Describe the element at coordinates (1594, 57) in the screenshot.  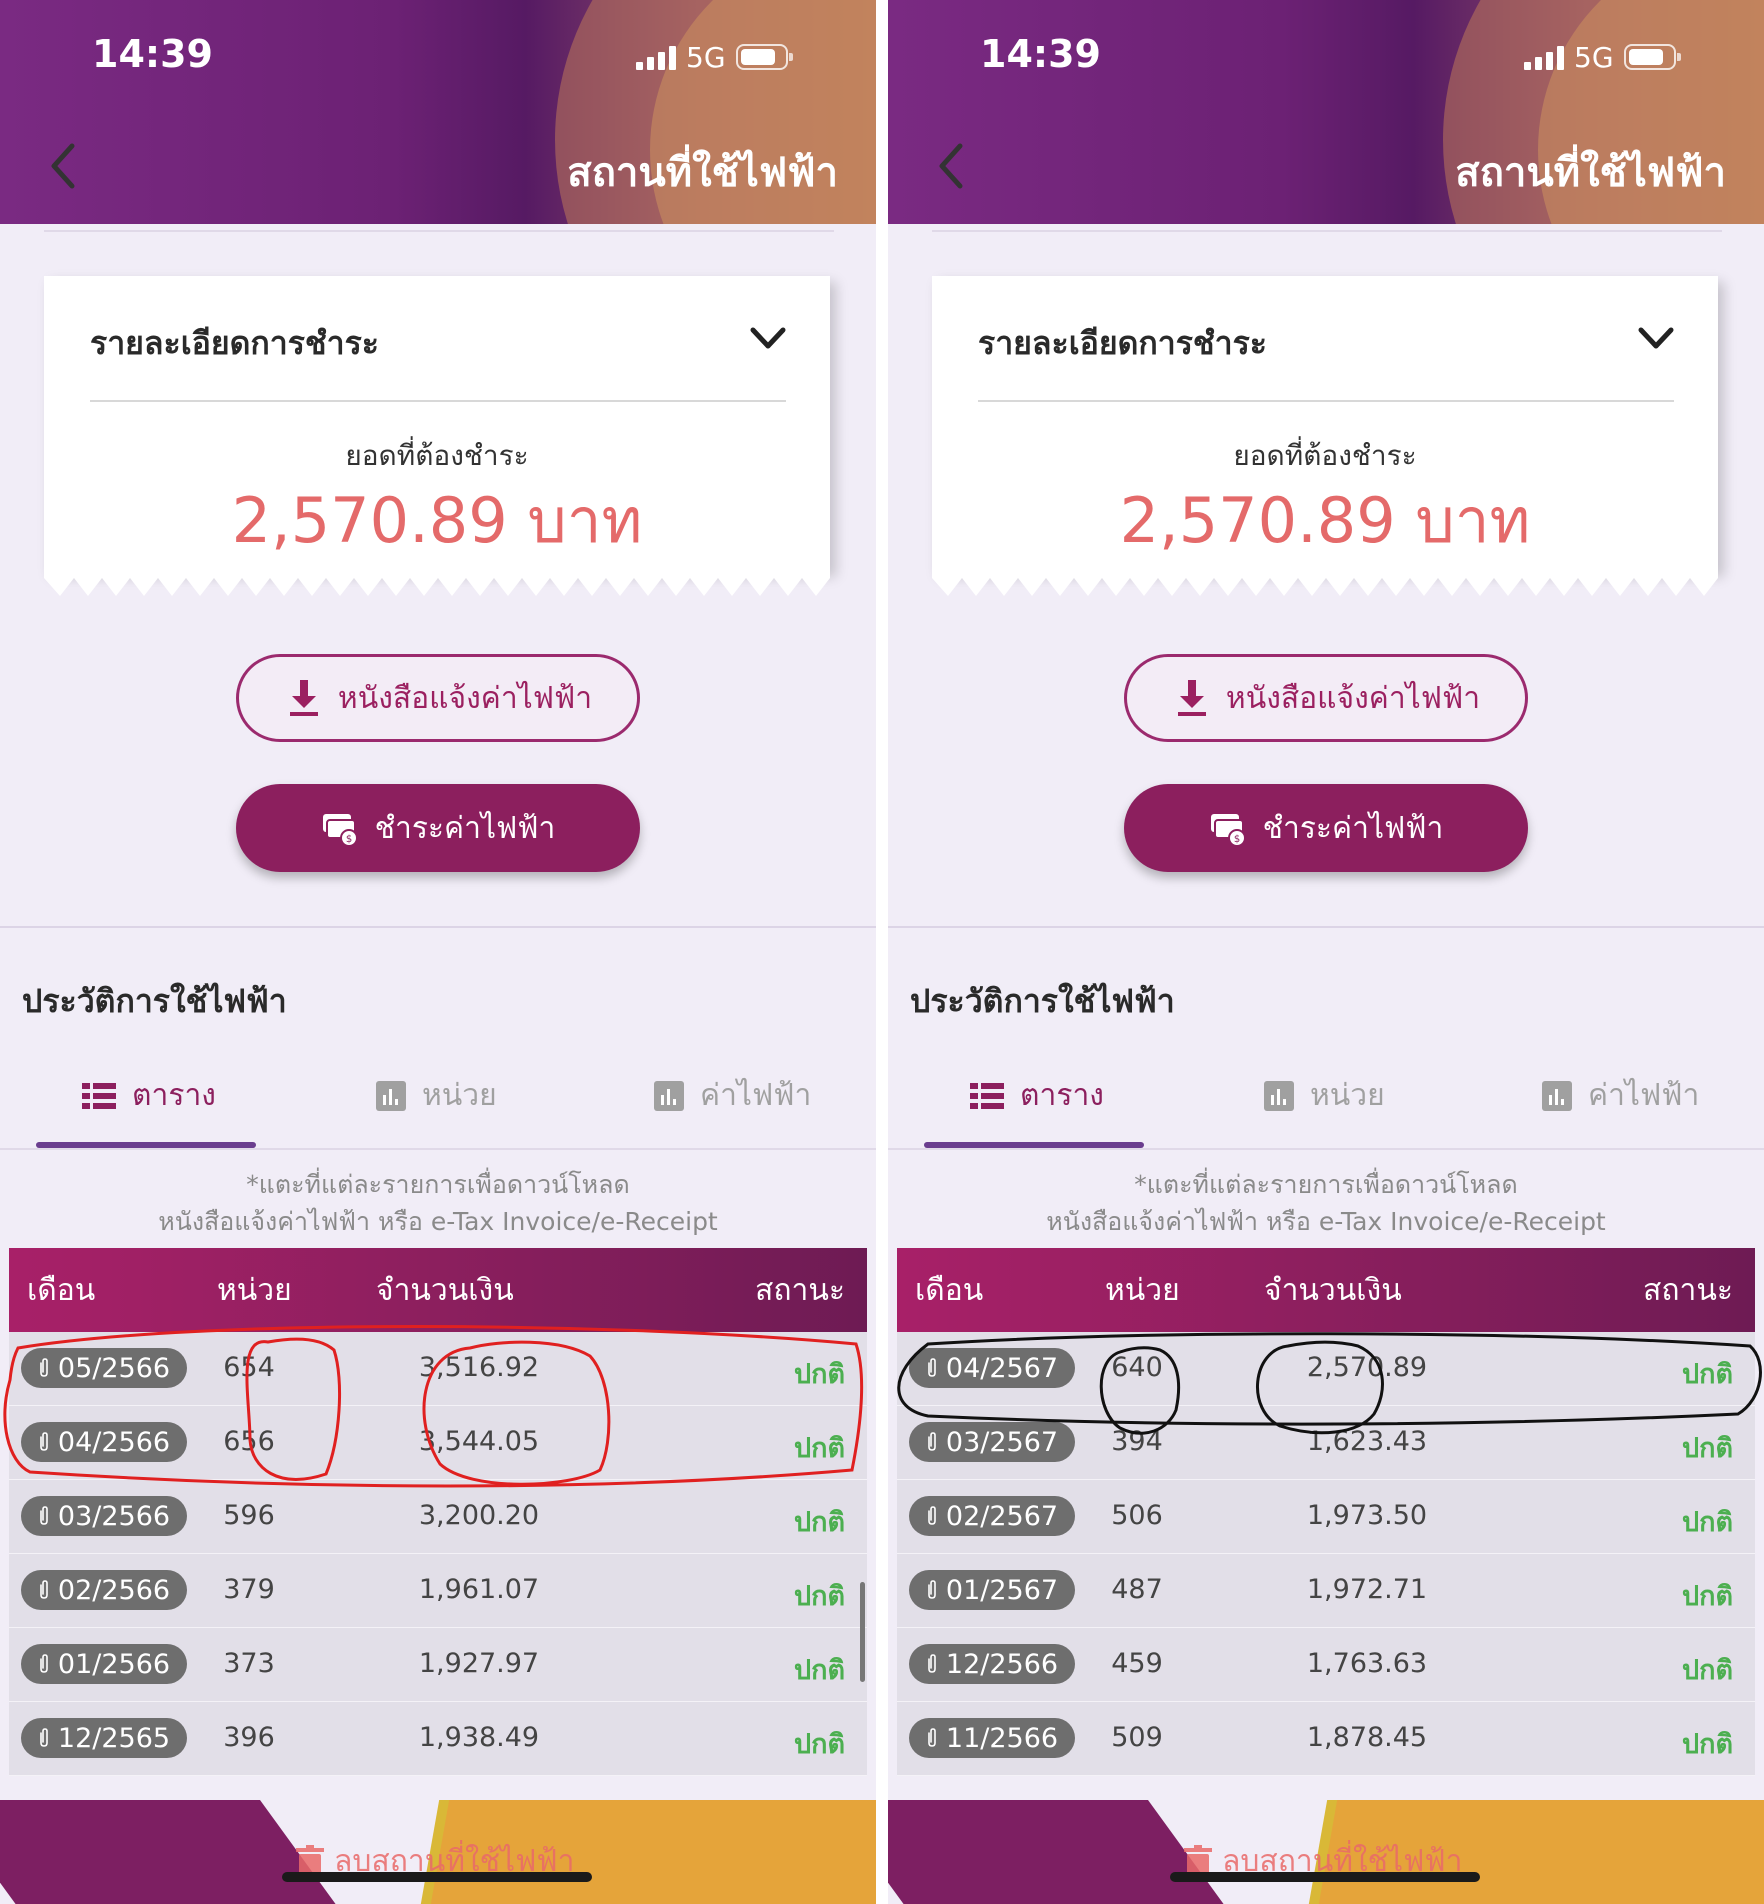
I see `network-label: 5G` at that location.